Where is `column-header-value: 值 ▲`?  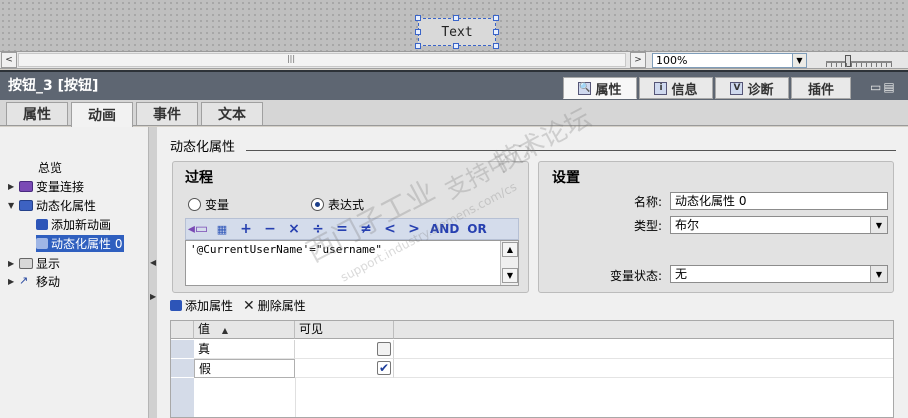
column-header-value: 值 ▲ is located at coordinates (244, 330).